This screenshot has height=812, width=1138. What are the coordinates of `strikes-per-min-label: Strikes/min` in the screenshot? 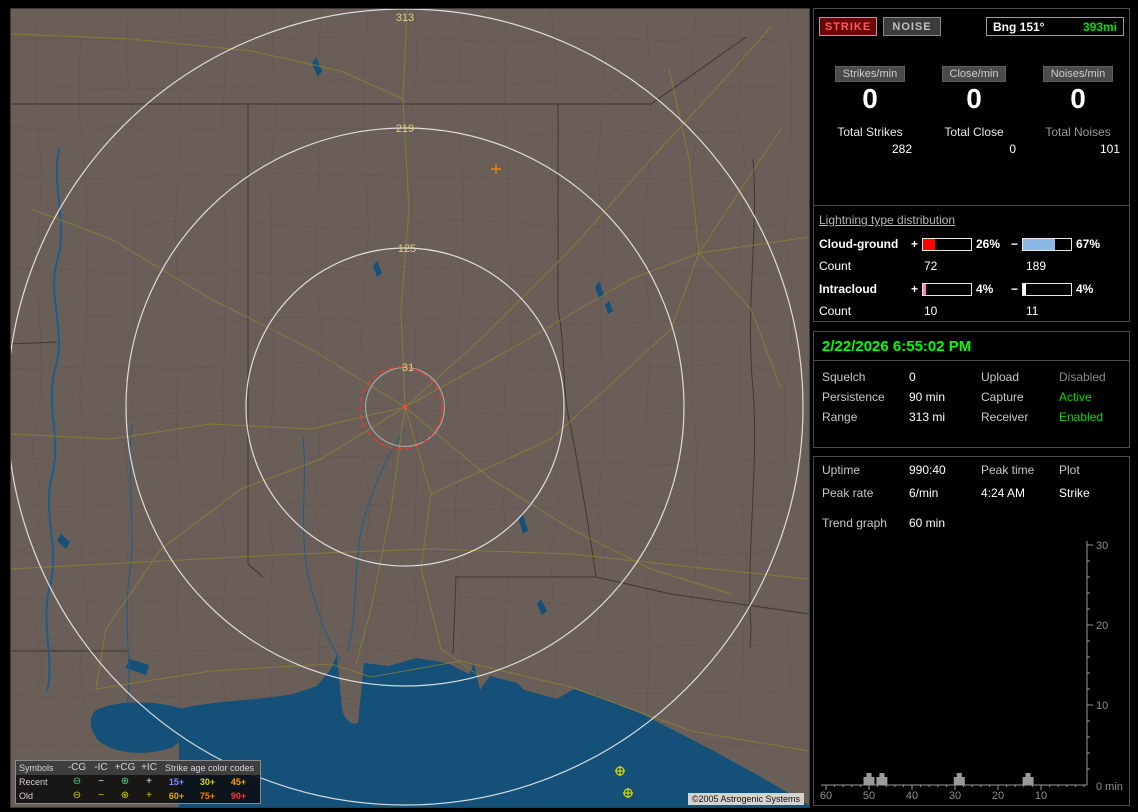 It's located at (870, 74).